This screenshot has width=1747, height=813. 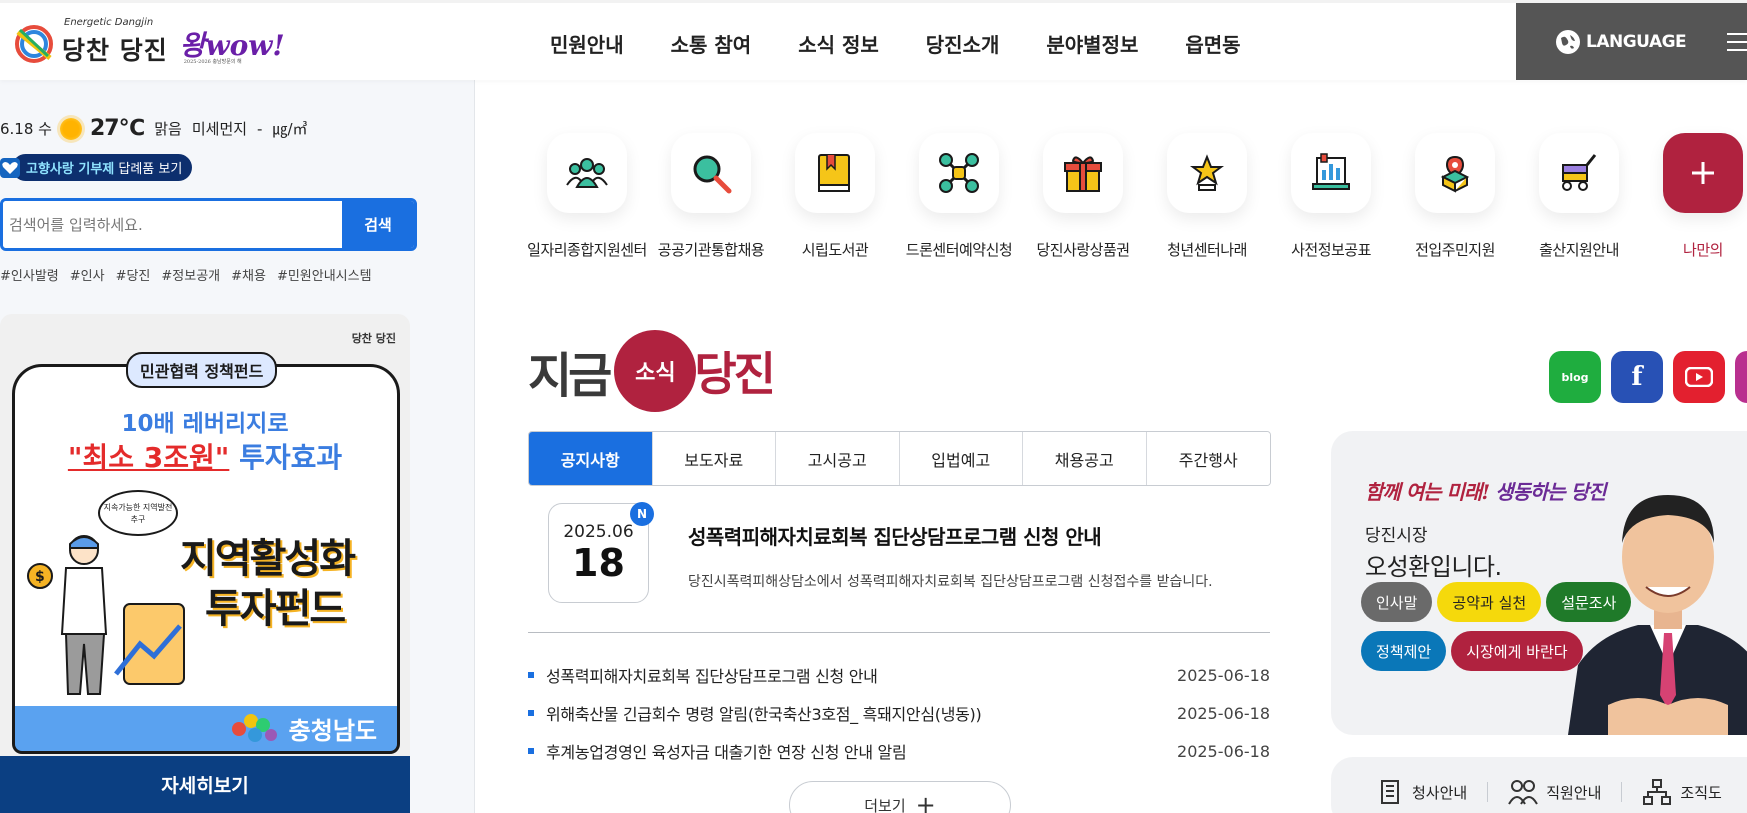 What do you see at coordinates (959, 173) in the screenshot?
I see `drone-icon` at bounding box center [959, 173].